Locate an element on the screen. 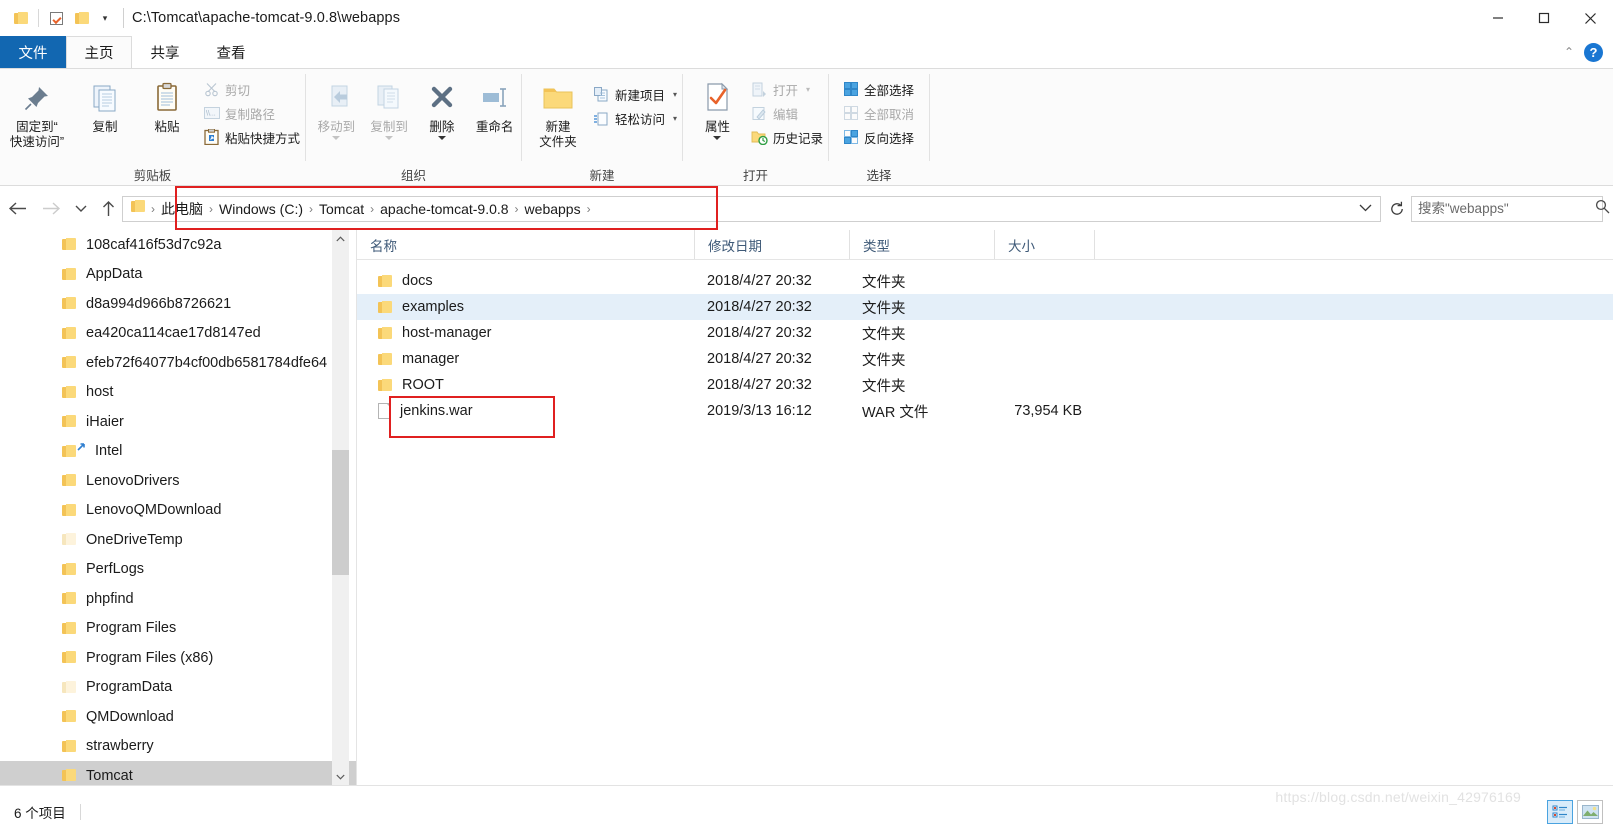 The height and width of the screenshot is (837, 1613). maximize-button is located at coordinates (1544, 18).